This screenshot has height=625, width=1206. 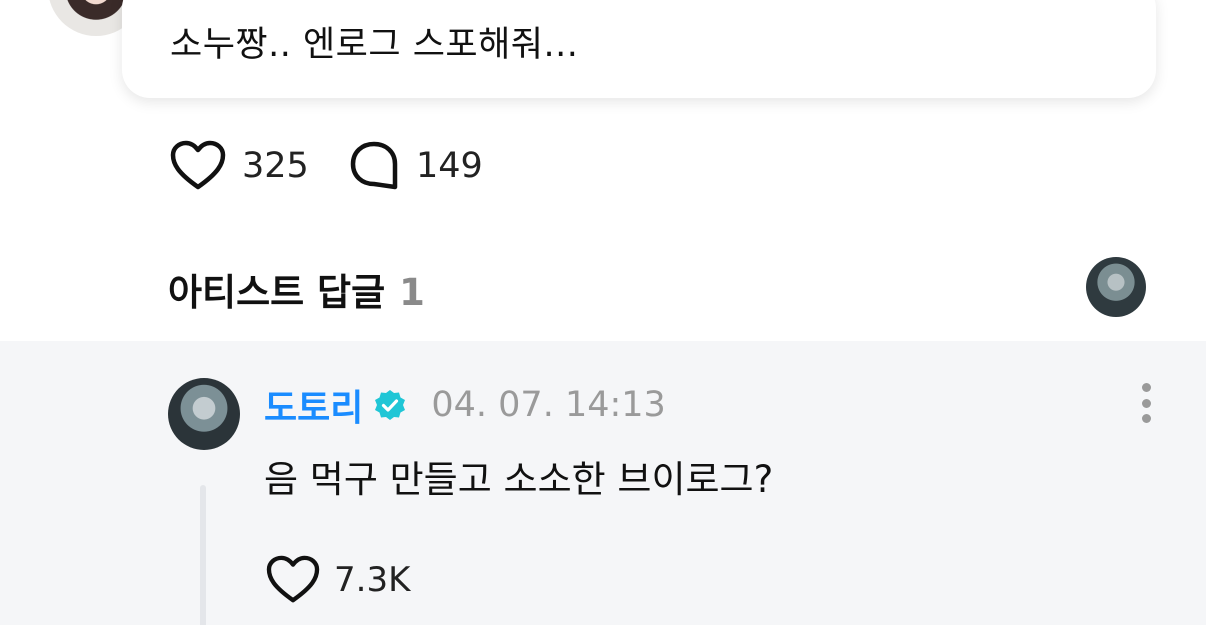 I want to click on reply-text: 음 먹구 만들고 소소한 브이로그?, so click(x=519, y=479).